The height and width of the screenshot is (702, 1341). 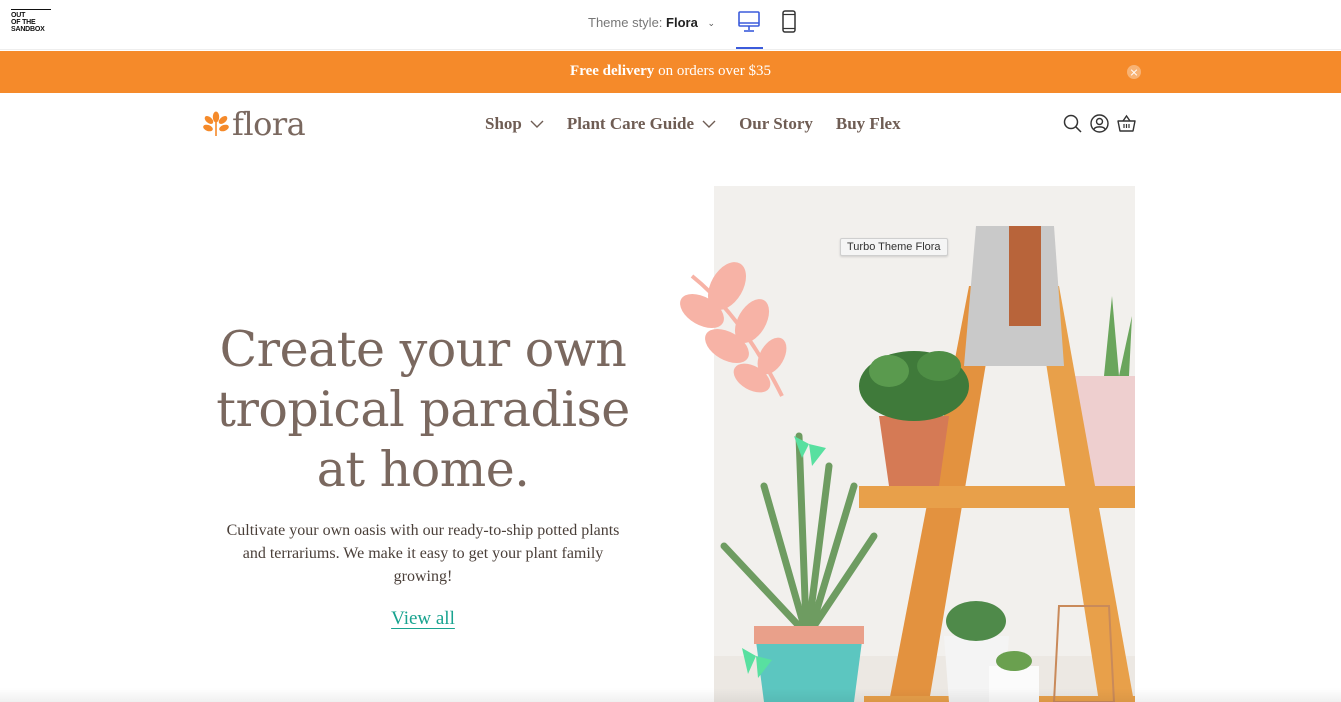 What do you see at coordinates (711, 23) in the screenshot?
I see `chevron-down-icon: ⌄` at bounding box center [711, 23].